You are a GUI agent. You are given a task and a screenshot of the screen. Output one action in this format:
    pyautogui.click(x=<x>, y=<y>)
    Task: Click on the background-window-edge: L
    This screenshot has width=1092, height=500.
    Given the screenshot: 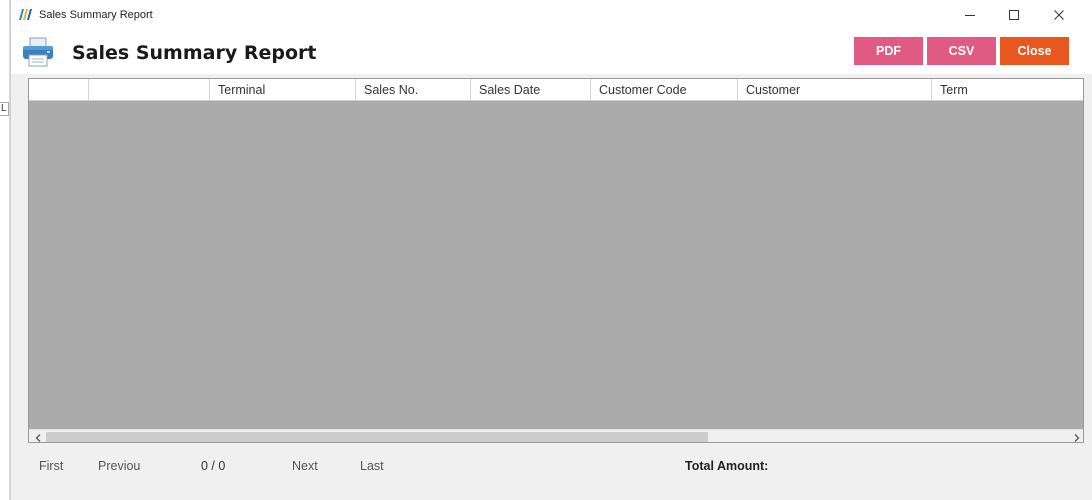 What is the action you would take?
    pyautogui.click(x=5, y=250)
    